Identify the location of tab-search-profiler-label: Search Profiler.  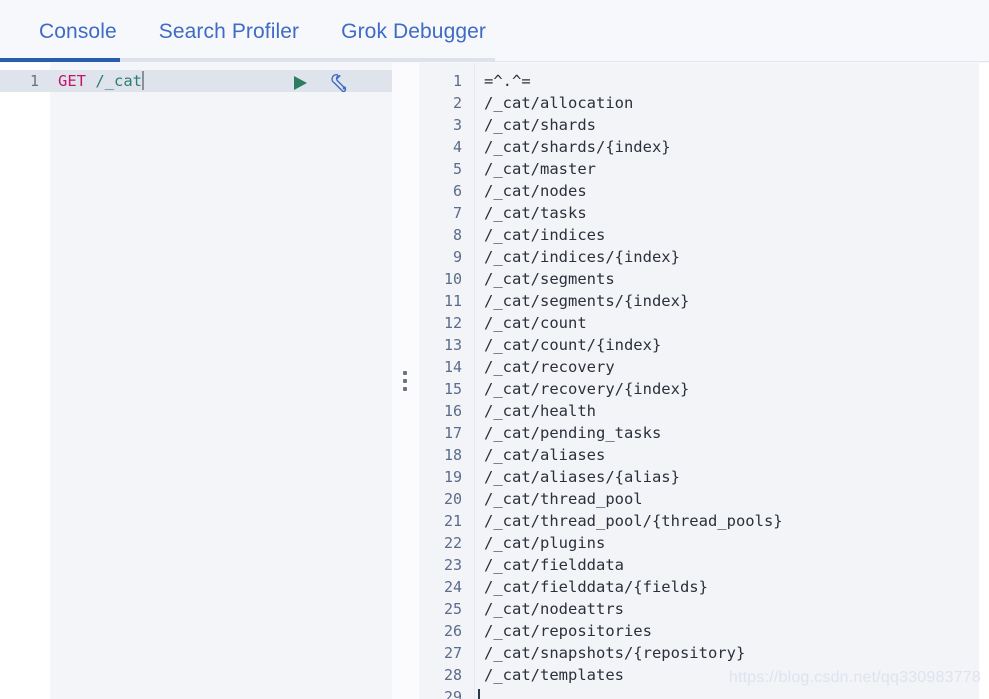
(229, 31).